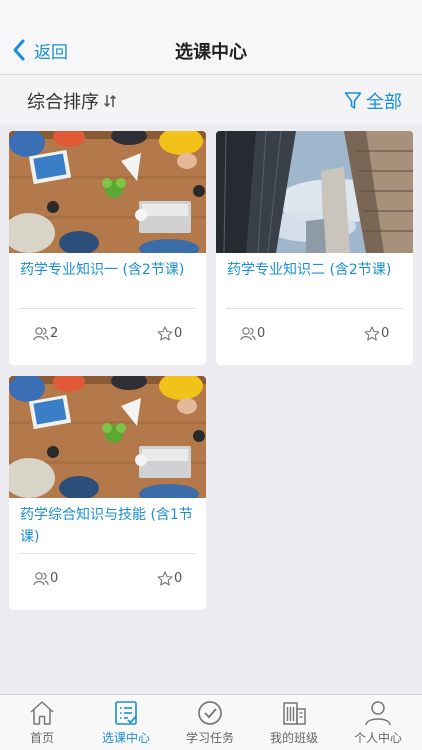  Describe the element at coordinates (63, 102) in the screenshot. I see `sort-label: 综合排序` at that location.